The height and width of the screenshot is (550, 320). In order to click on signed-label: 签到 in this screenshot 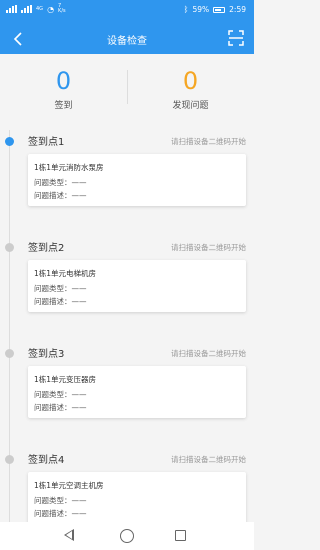, I will do `click(63, 106)`.